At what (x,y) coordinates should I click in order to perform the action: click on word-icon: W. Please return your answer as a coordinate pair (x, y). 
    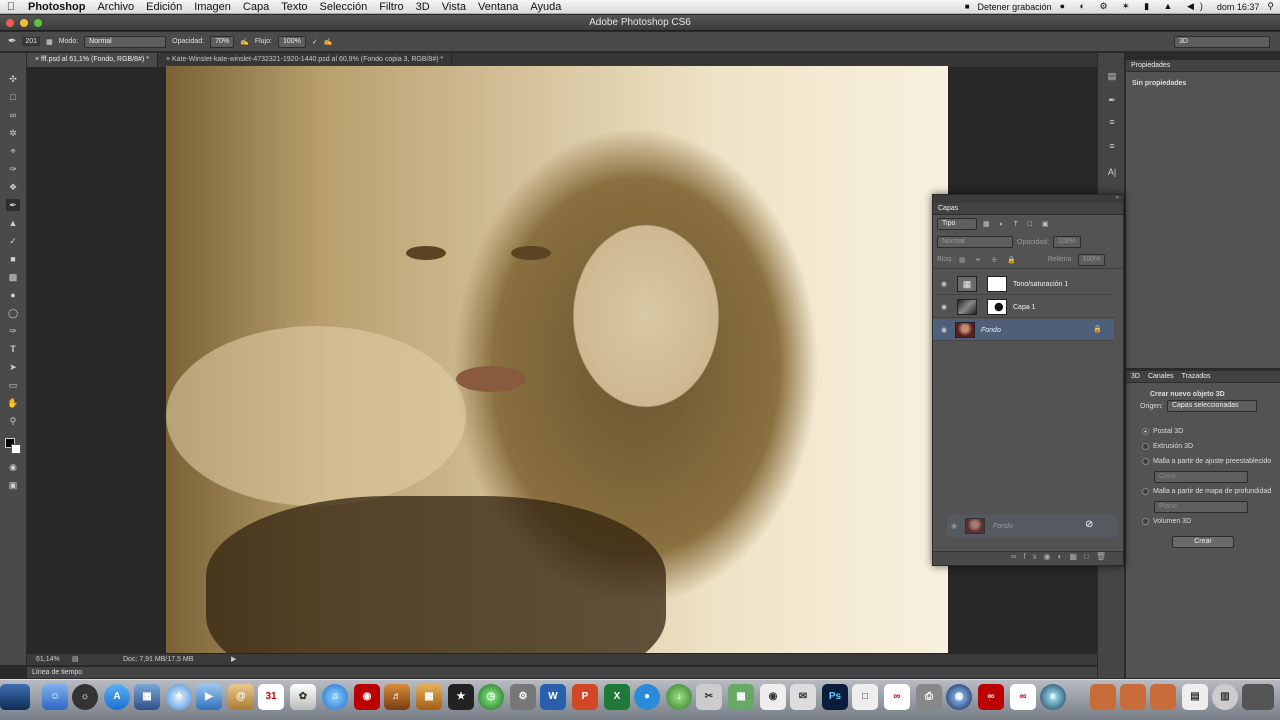
    Looking at the image, I should click on (553, 697).